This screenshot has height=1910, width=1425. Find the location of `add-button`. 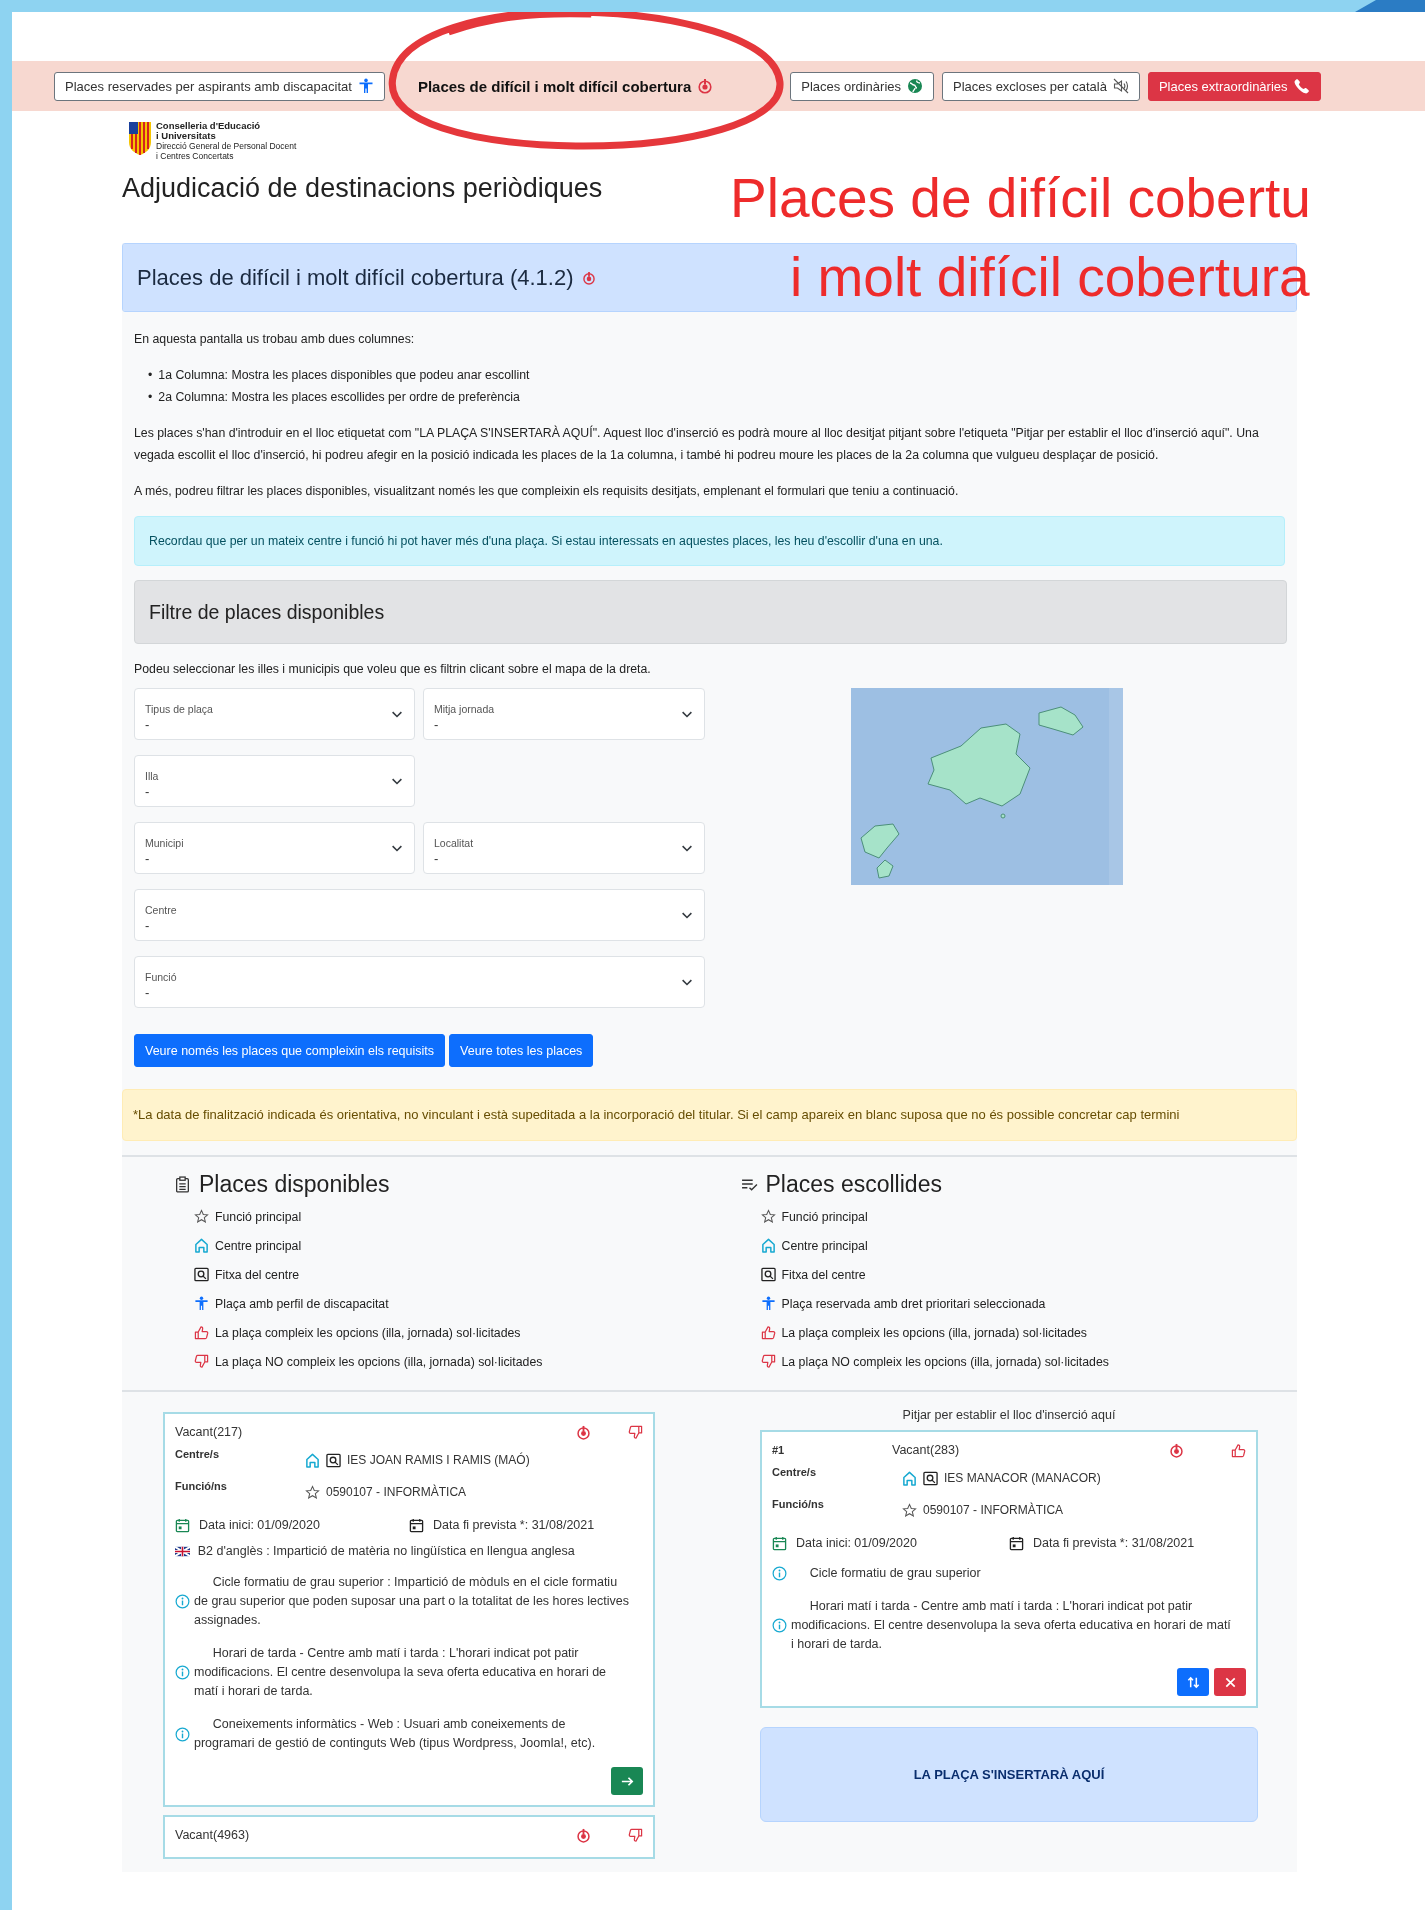

add-button is located at coordinates (627, 1781).